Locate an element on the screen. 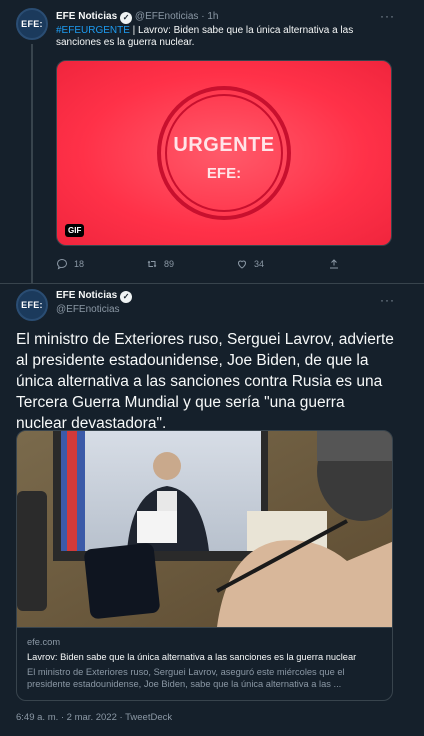  share-button is located at coordinates (334, 264).